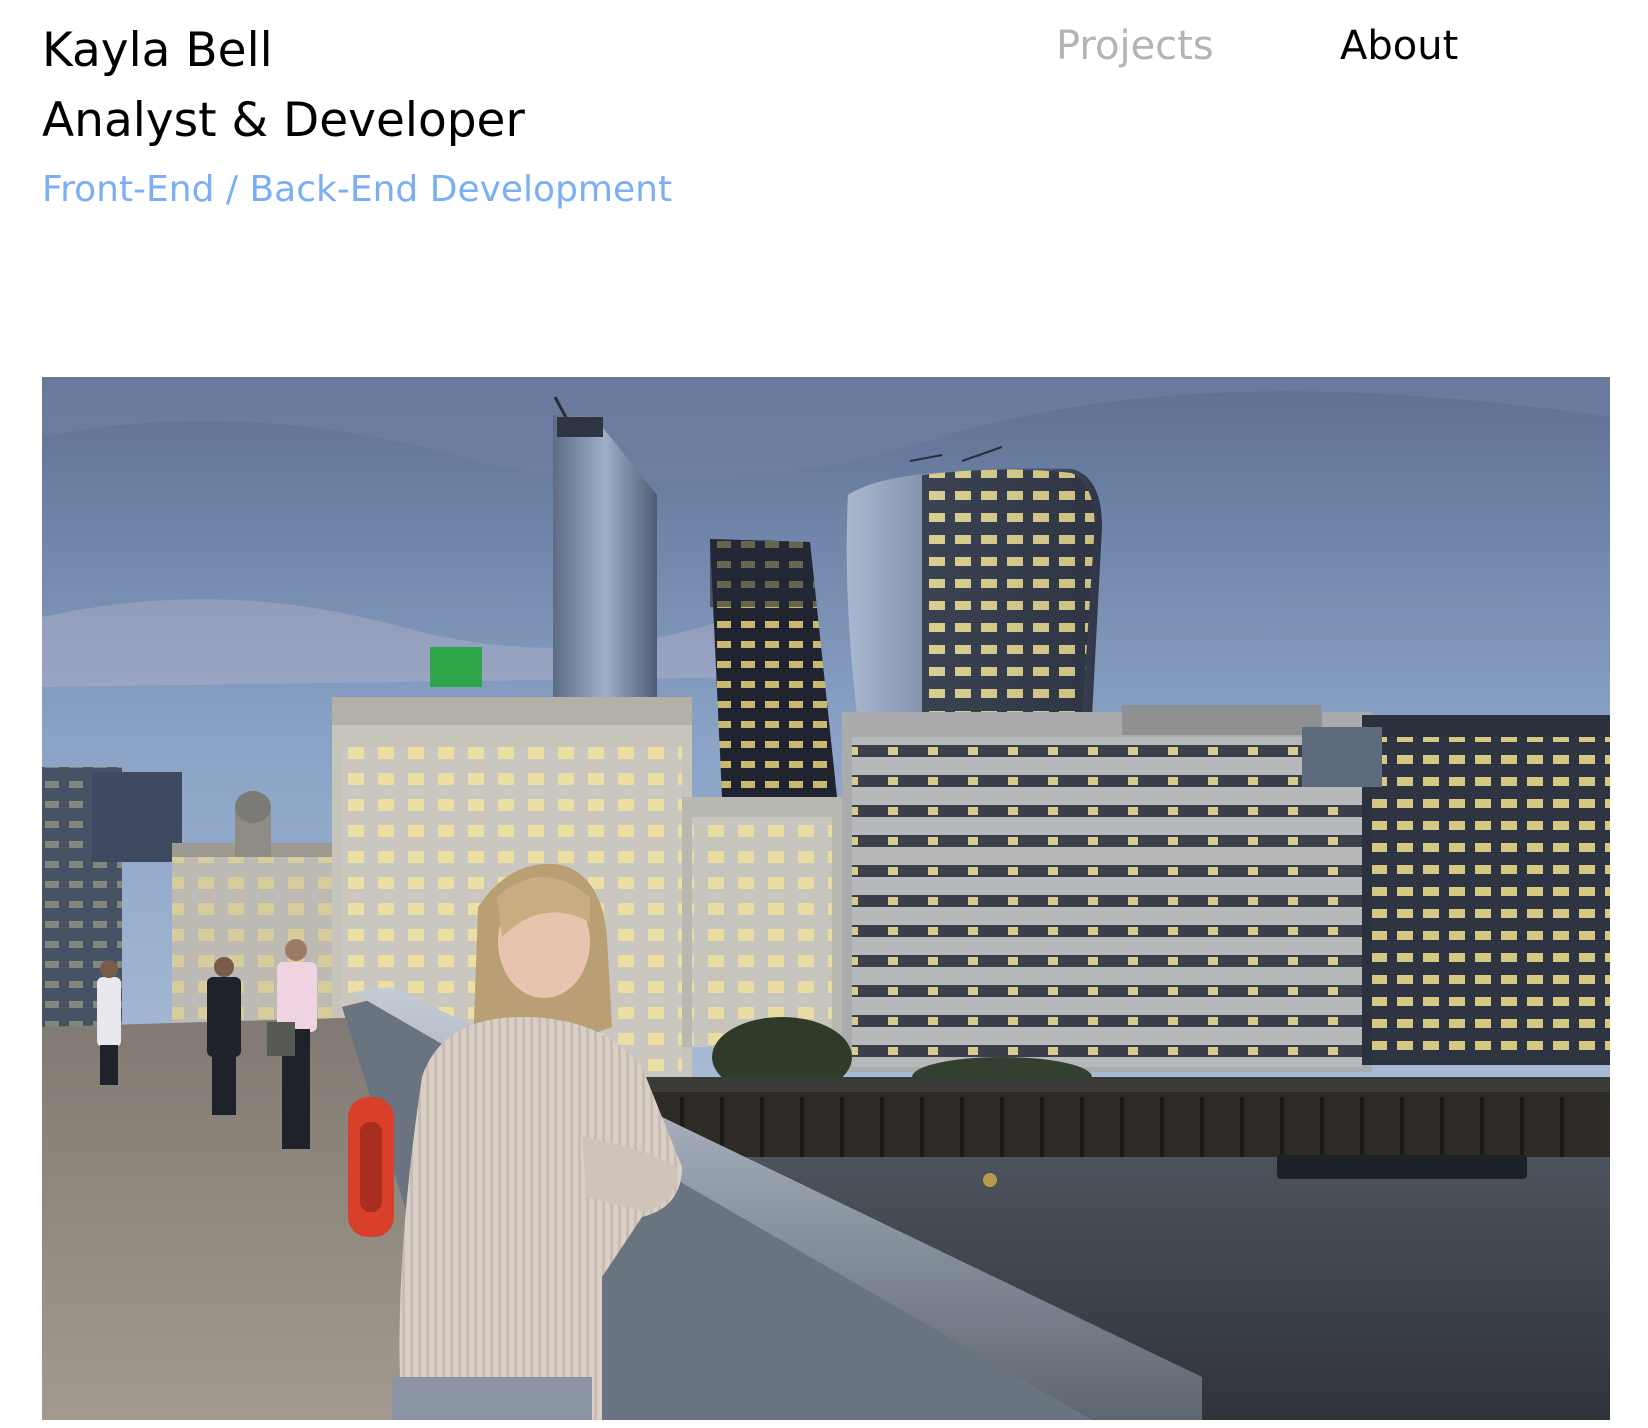  What do you see at coordinates (157, 50) in the screenshot?
I see `site-owner-name: Kayla Bell` at bounding box center [157, 50].